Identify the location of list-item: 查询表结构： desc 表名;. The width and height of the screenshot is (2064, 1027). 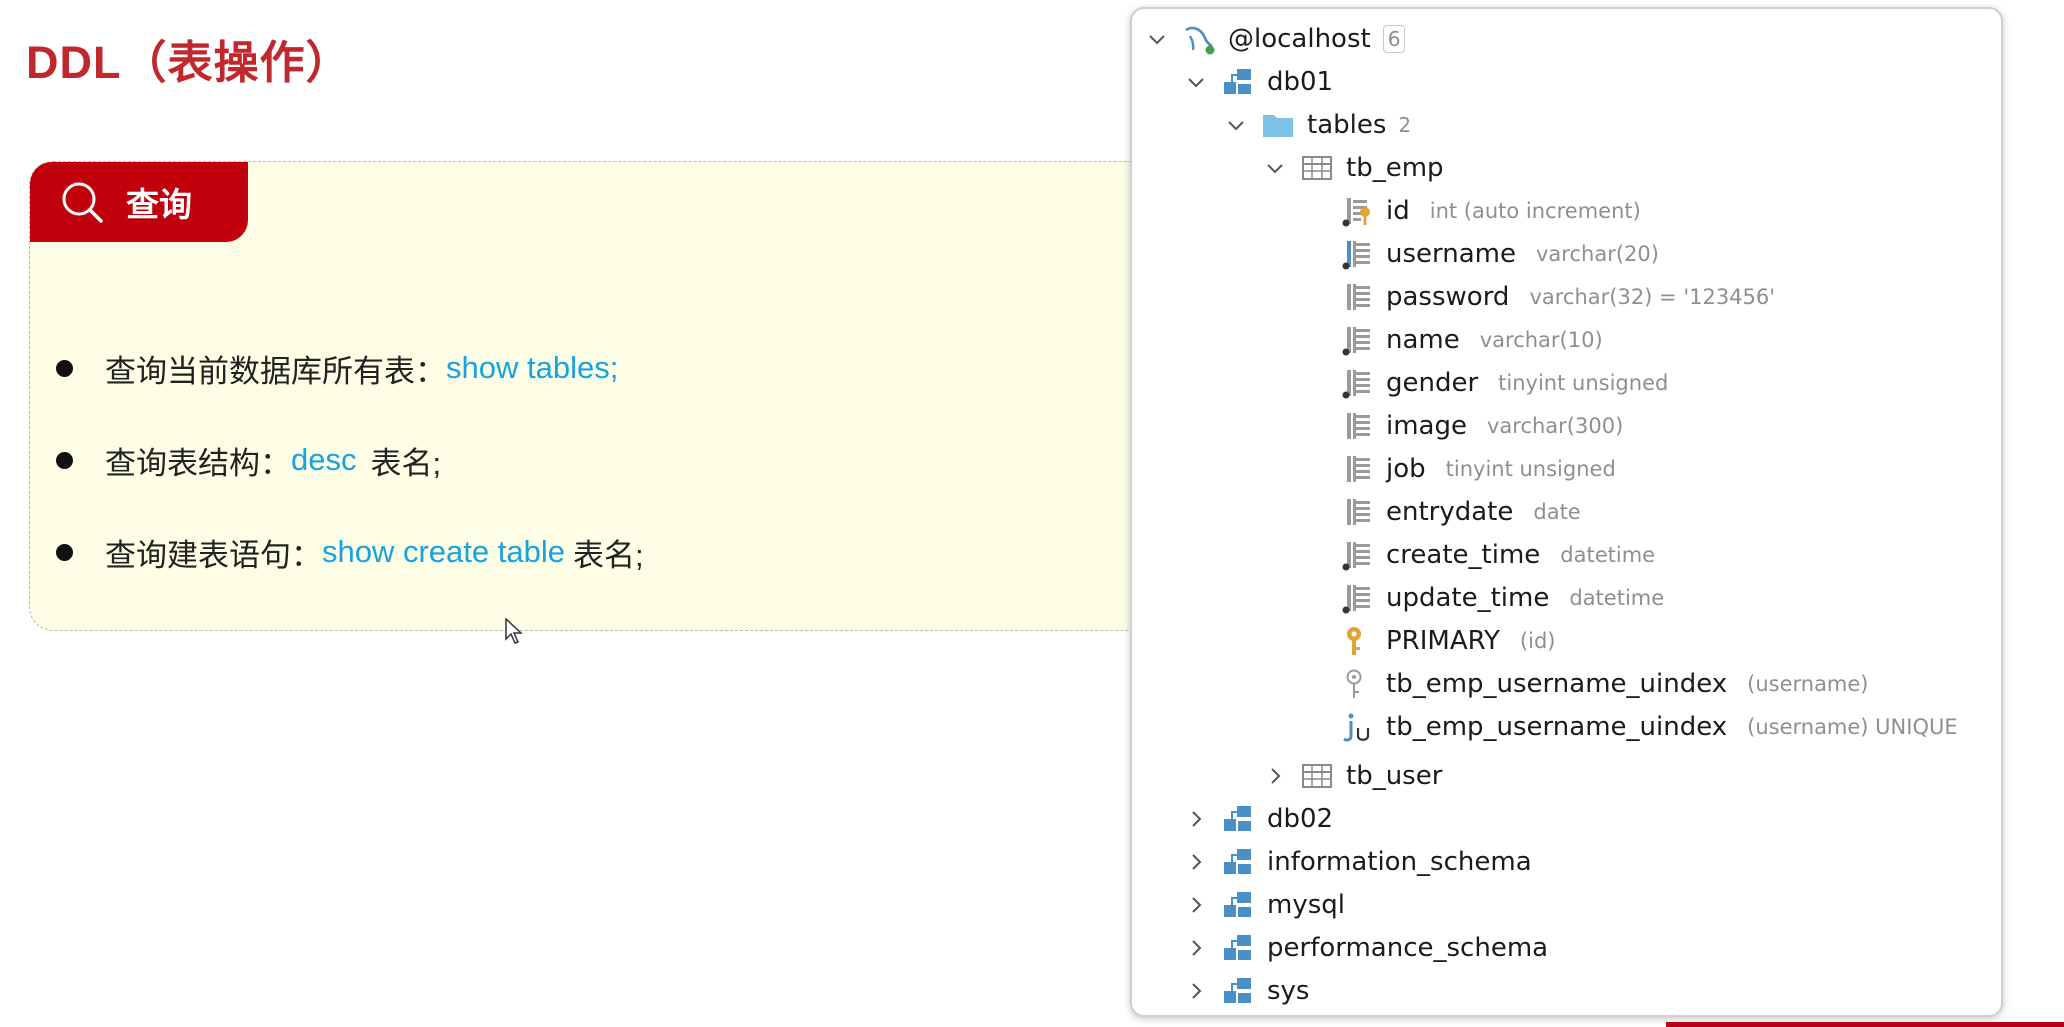
(350, 460).